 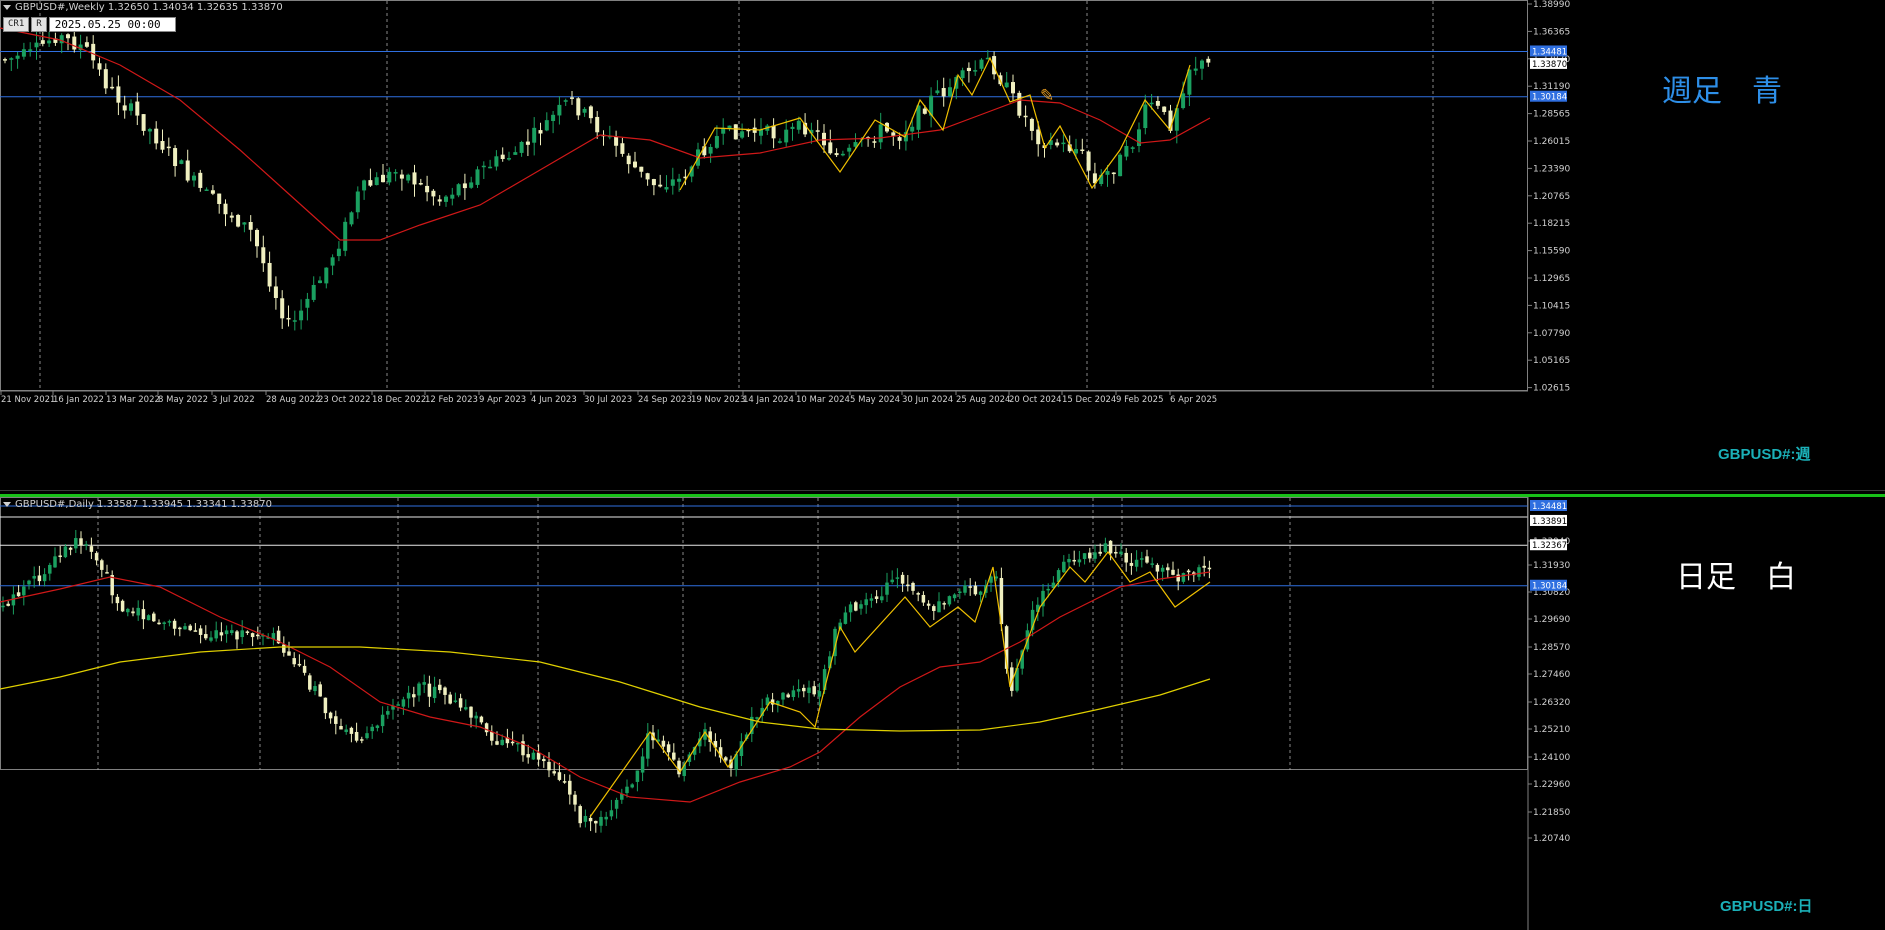 I want to click on crosshair-button: CR1, so click(x=16, y=24).